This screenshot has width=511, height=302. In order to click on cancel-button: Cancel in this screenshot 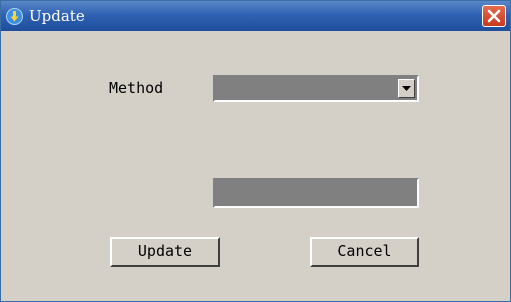, I will do `click(364, 252)`.